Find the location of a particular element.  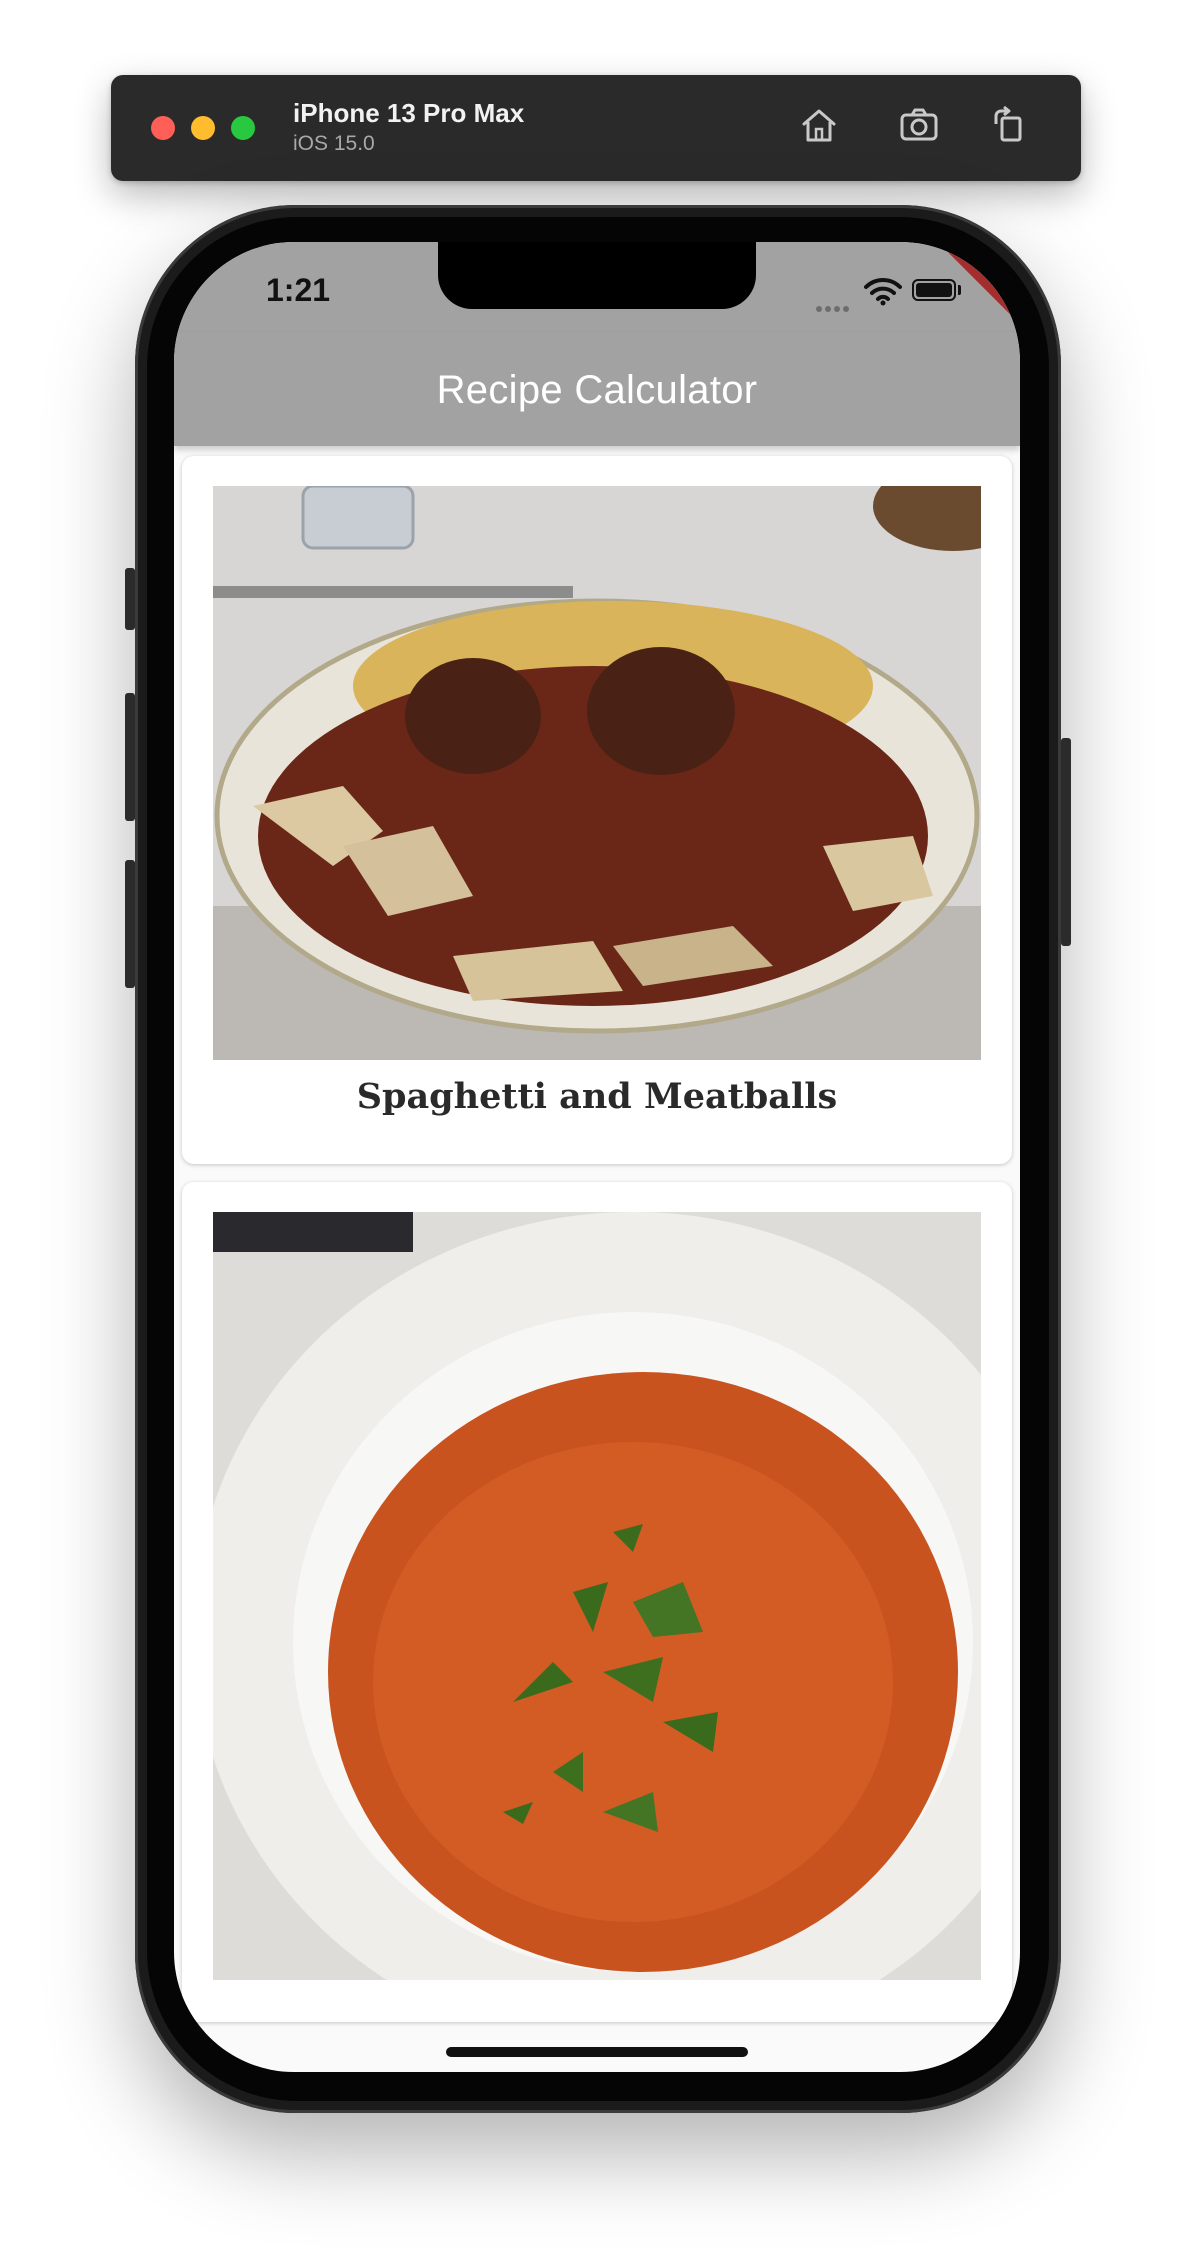

app-title: Recipe Calculator is located at coordinates (597, 390).